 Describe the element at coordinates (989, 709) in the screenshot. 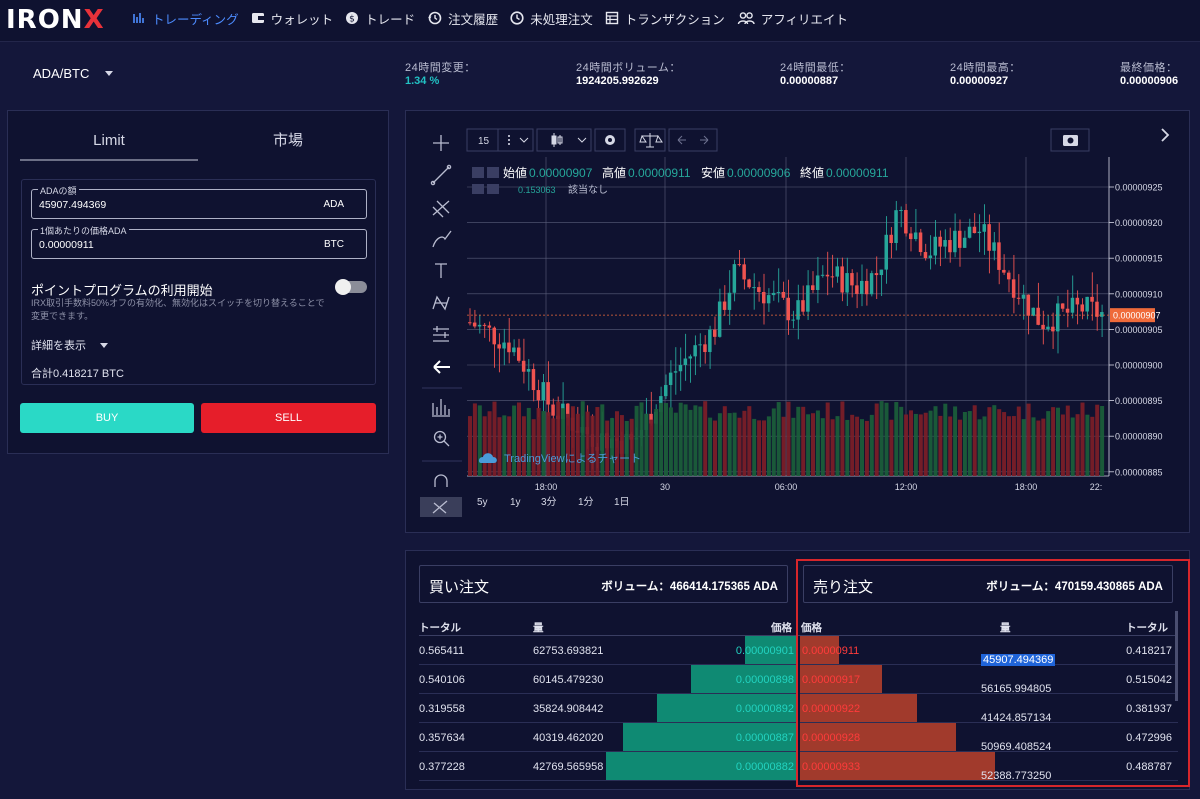

I see `ask-row: 0.00000922 41424.857134 0.381937` at that location.